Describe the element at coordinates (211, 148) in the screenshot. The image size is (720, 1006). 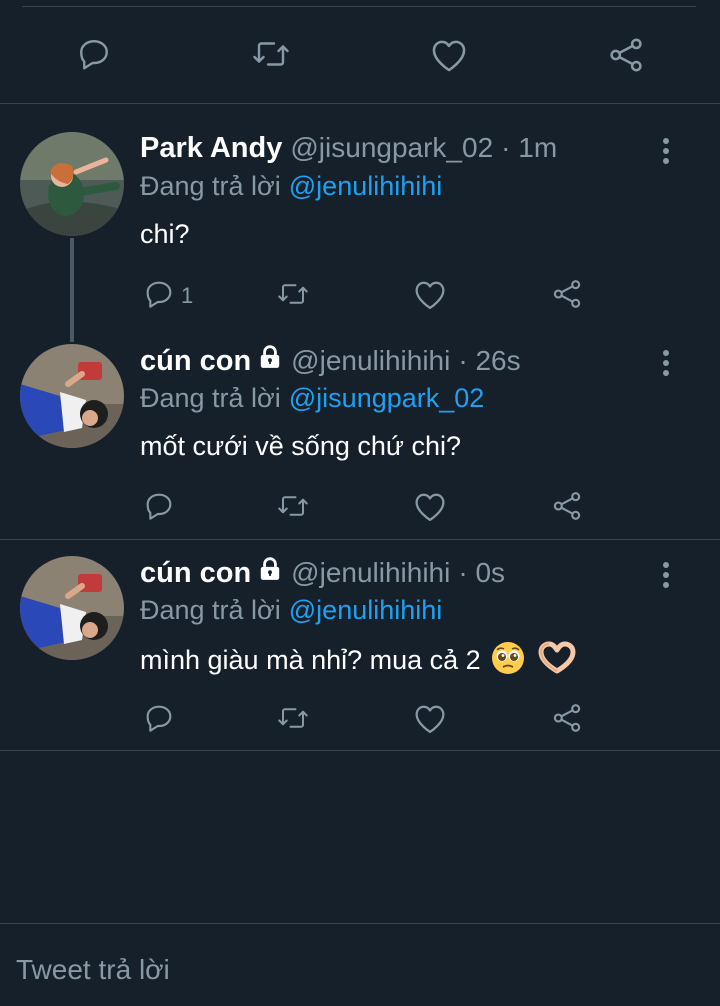
I see `display-name: Park Andy` at that location.